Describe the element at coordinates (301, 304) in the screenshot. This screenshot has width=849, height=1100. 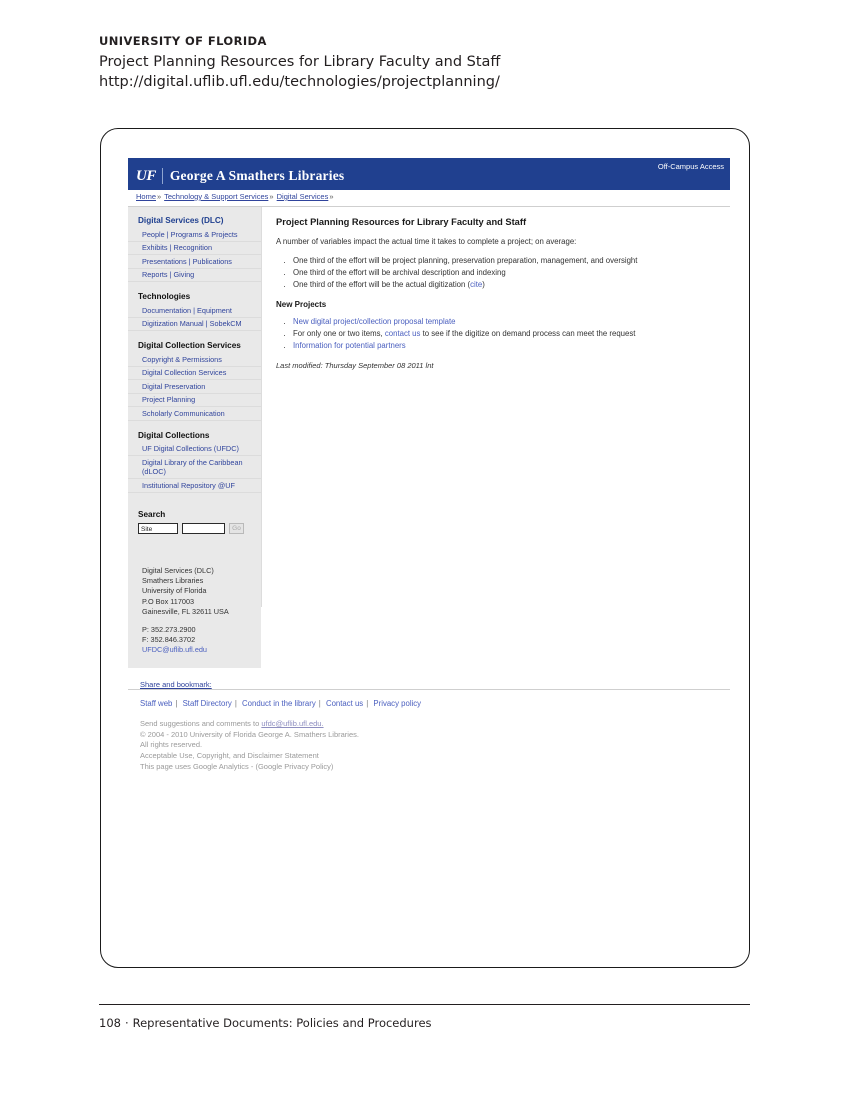
I see `new-projects-heading: New Projects` at that location.